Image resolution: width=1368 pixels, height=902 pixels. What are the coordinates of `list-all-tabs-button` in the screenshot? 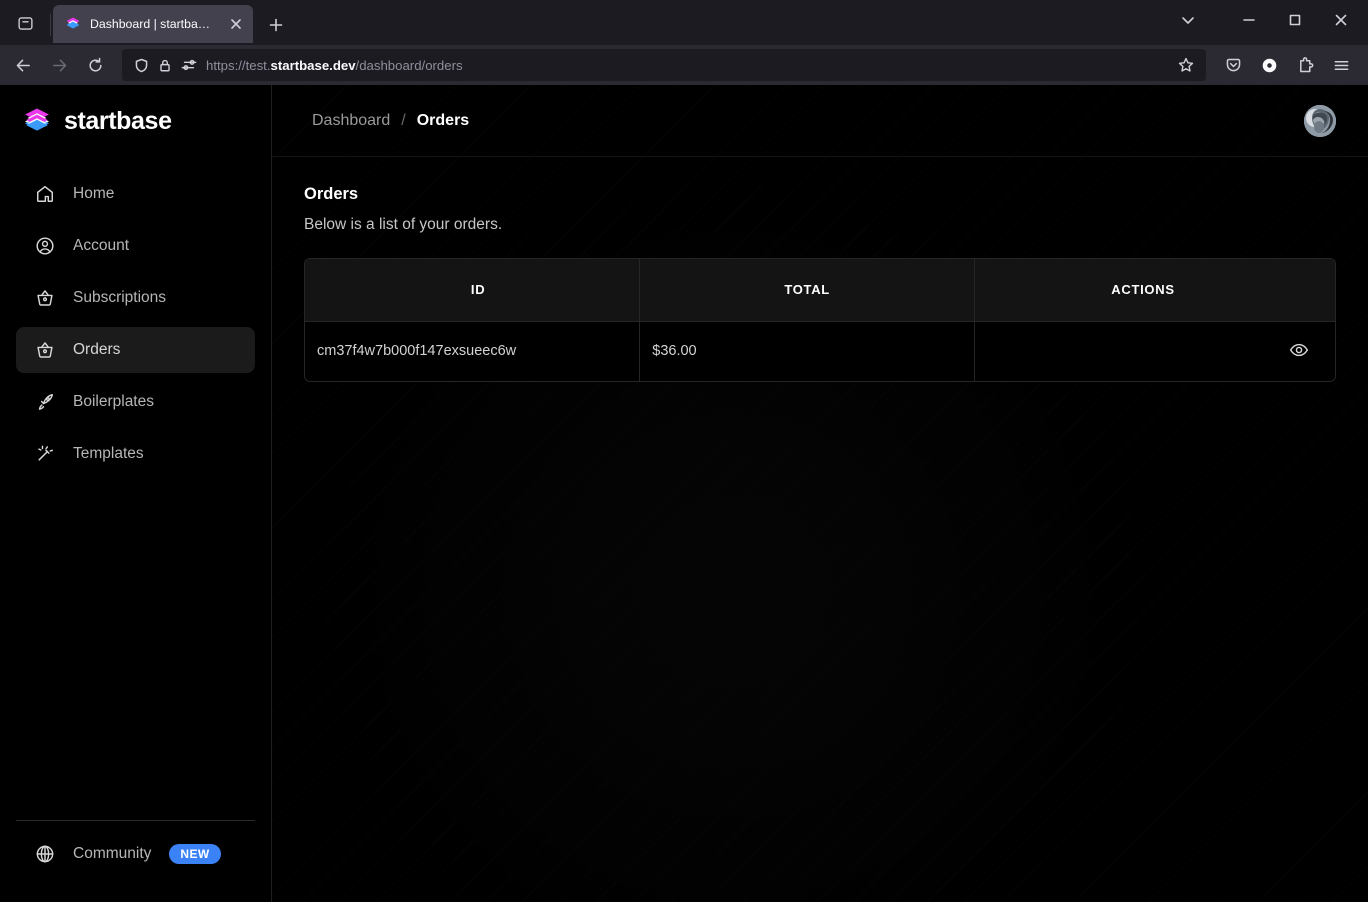 It's located at (25, 23).